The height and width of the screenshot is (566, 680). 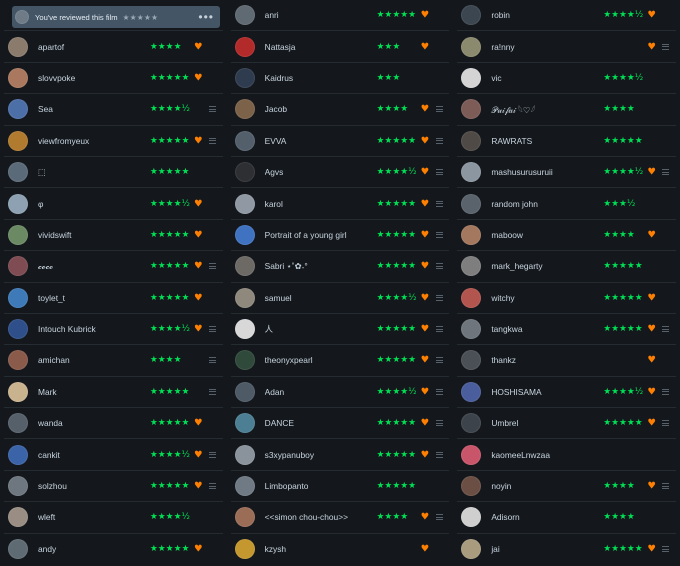 I want to click on member-name: Adan, so click(x=319, y=392).